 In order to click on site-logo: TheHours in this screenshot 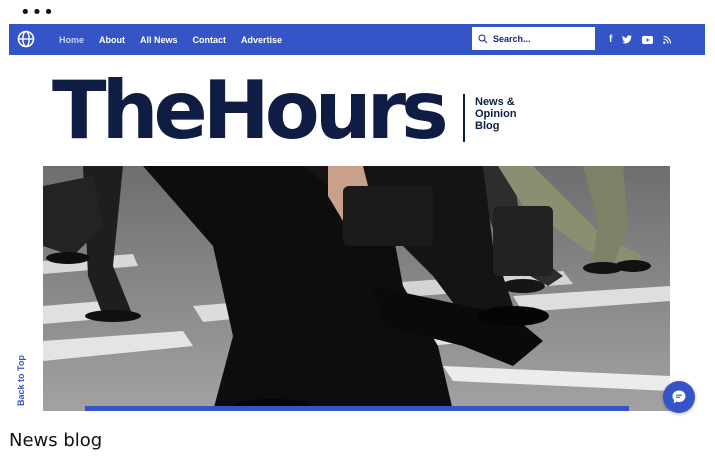, I will do `click(250, 111)`.